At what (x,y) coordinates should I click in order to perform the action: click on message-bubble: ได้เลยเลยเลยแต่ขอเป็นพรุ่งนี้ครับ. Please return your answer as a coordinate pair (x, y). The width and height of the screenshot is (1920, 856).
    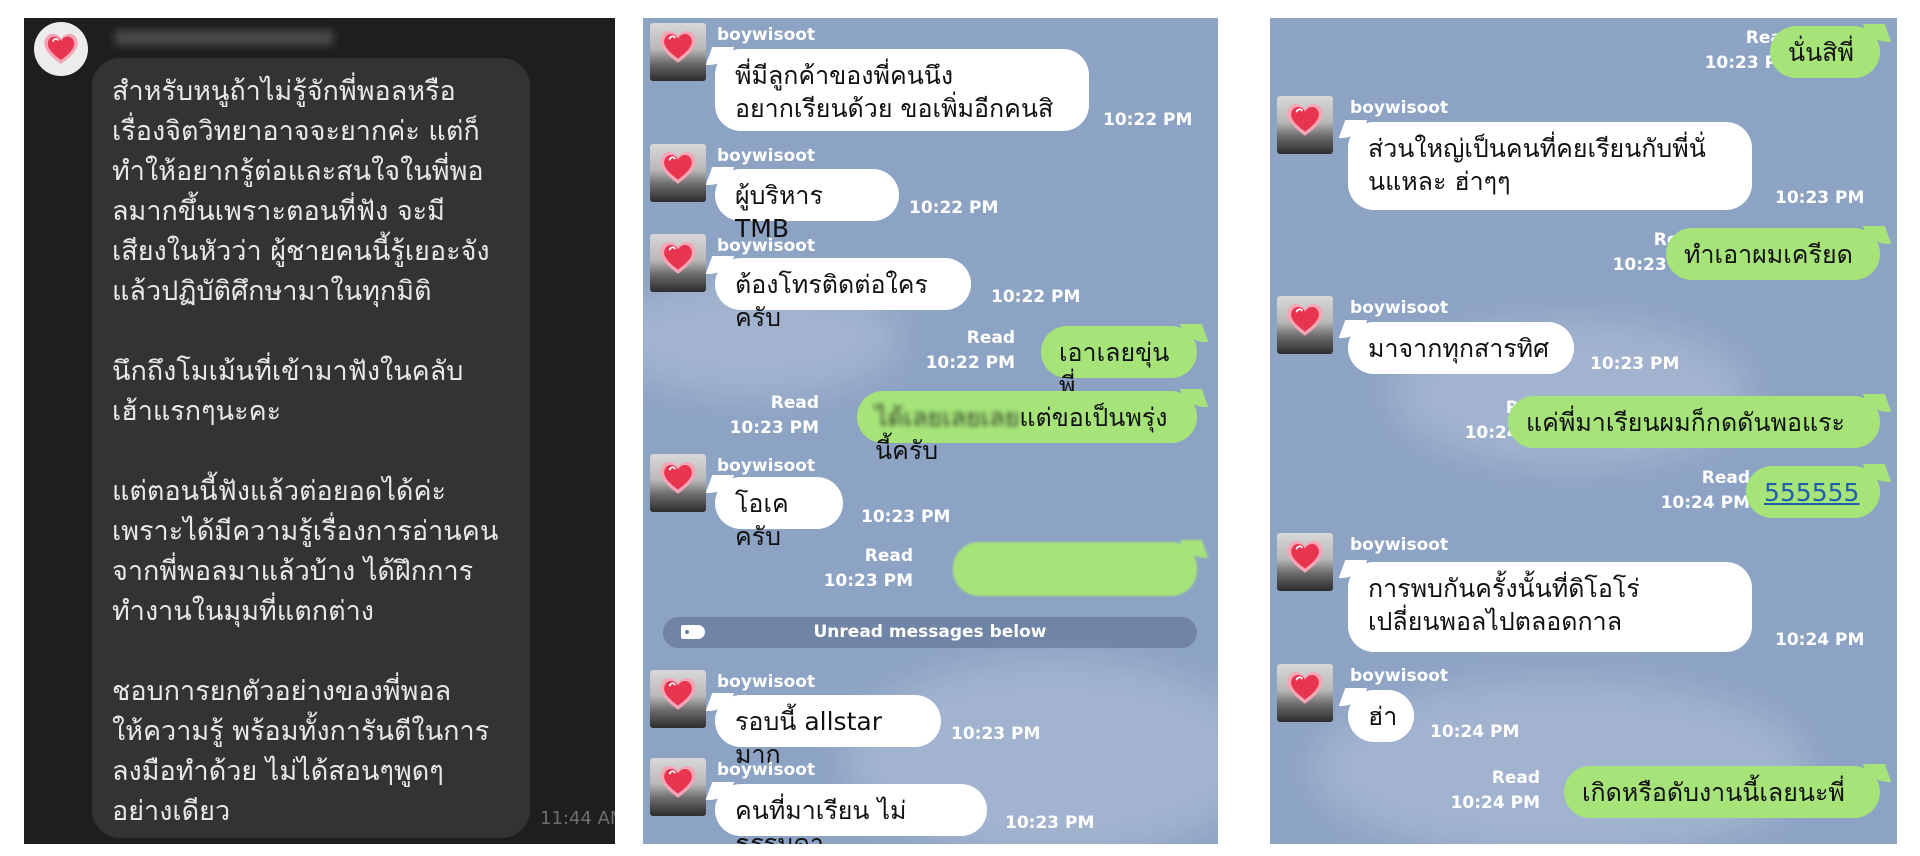
    Looking at the image, I should click on (1027, 428).